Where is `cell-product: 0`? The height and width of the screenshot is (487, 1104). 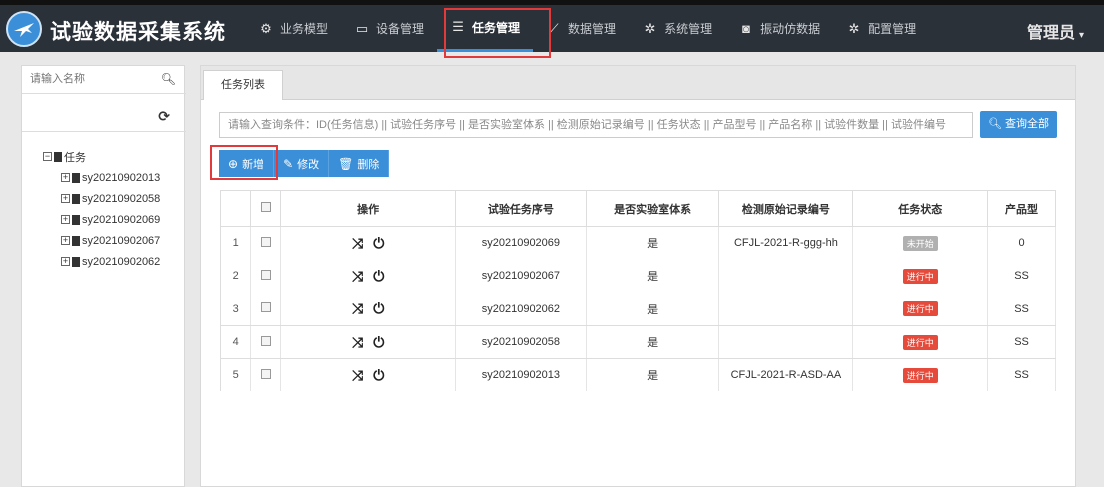
cell-product: 0 is located at coordinates (1021, 243).